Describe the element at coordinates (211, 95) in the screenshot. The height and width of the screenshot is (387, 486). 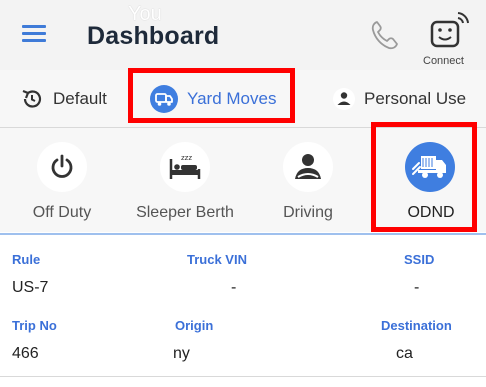
I see `yard-moves-highlight-box` at that location.